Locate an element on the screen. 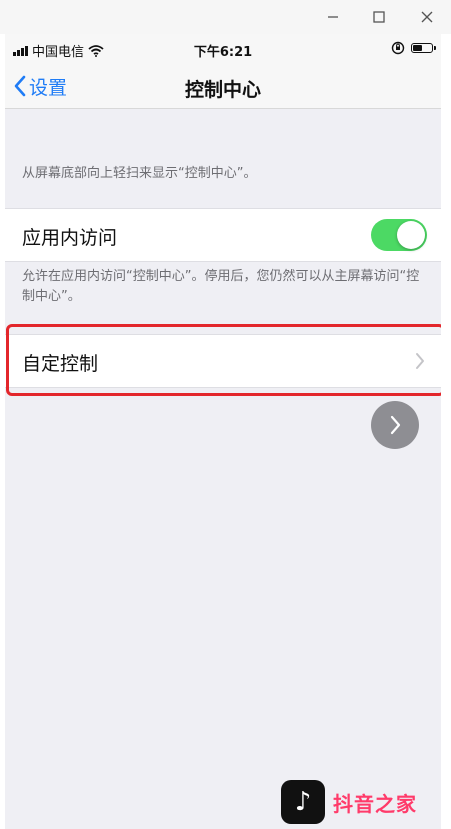 The image size is (451, 829). watermark: ♪ 抖音之家 is located at coordinates (349, 802).